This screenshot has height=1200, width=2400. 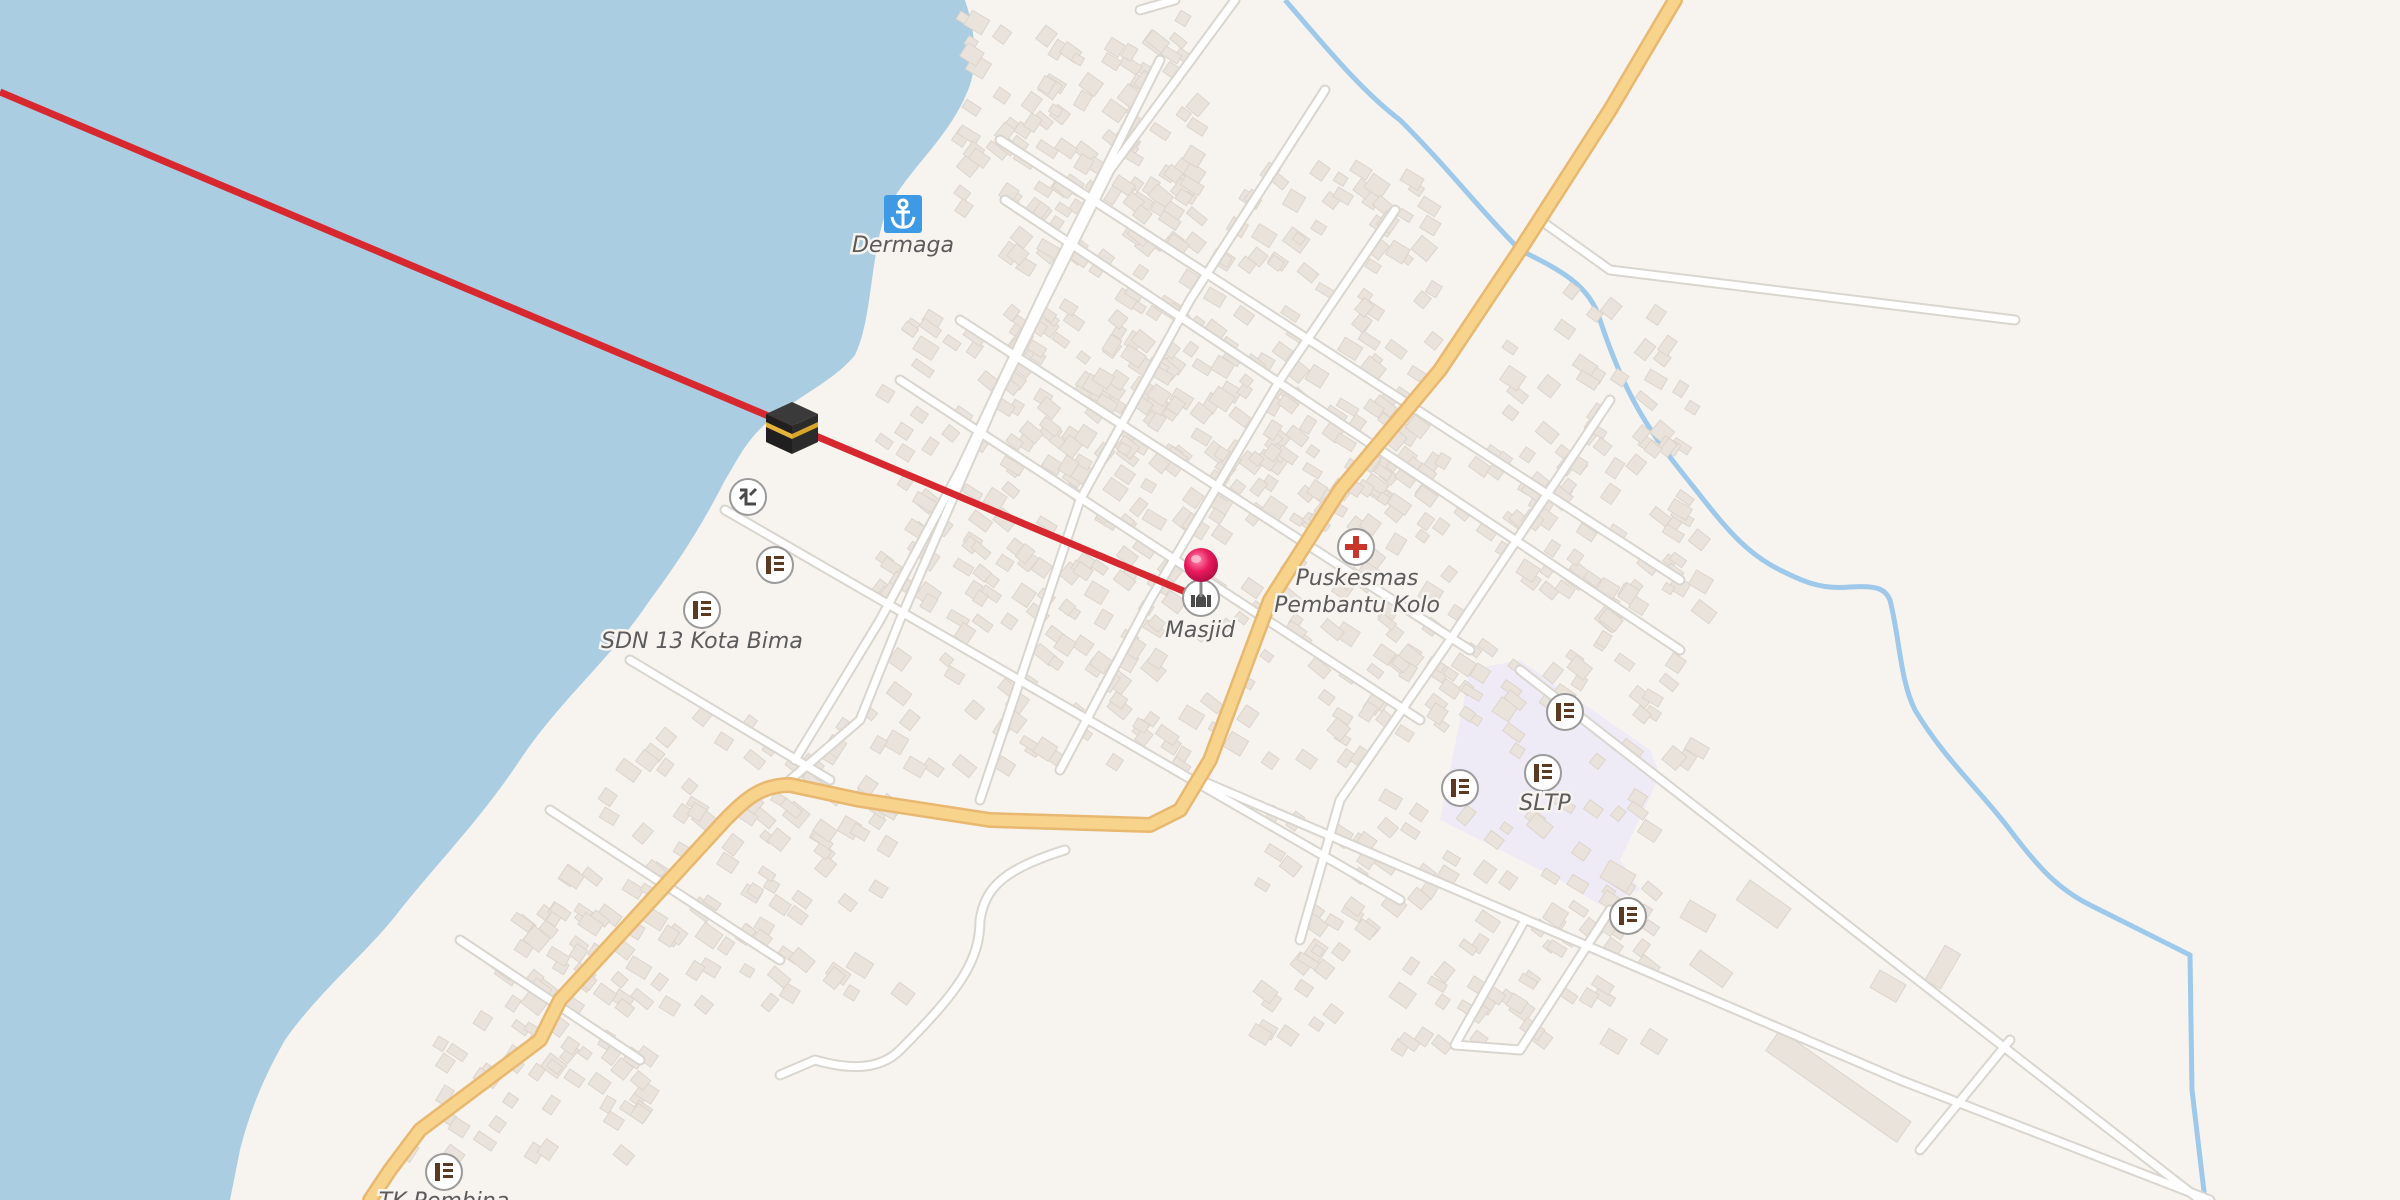 What do you see at coordinates (1200, 630) in the screenshot?
I see `mosque-label: Masjid` at bounding box center [1200, 630].